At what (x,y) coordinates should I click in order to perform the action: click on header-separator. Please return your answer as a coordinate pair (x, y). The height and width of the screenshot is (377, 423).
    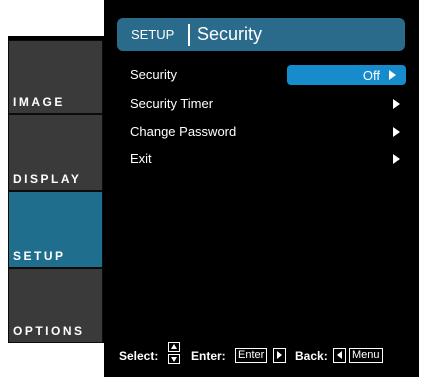
    Looking at the image, I should click on (189, 35).